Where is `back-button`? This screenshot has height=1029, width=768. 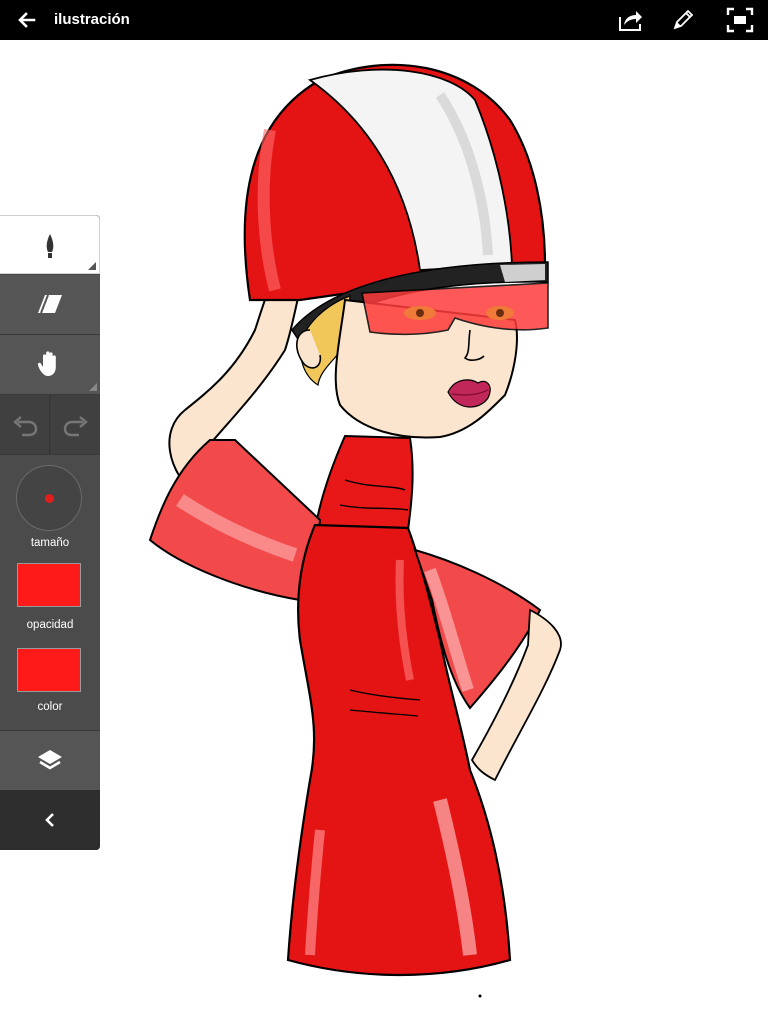
back-button is located at coordinates (27, 20).